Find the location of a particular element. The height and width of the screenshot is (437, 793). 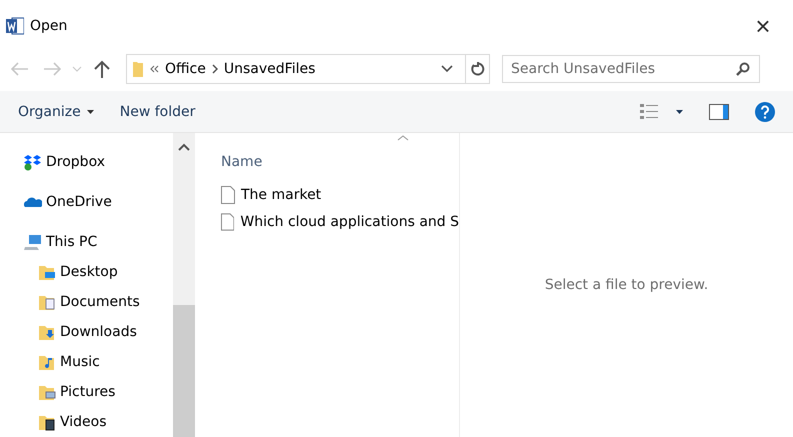

back-arrow-icon is located at coordinates (20, 69).